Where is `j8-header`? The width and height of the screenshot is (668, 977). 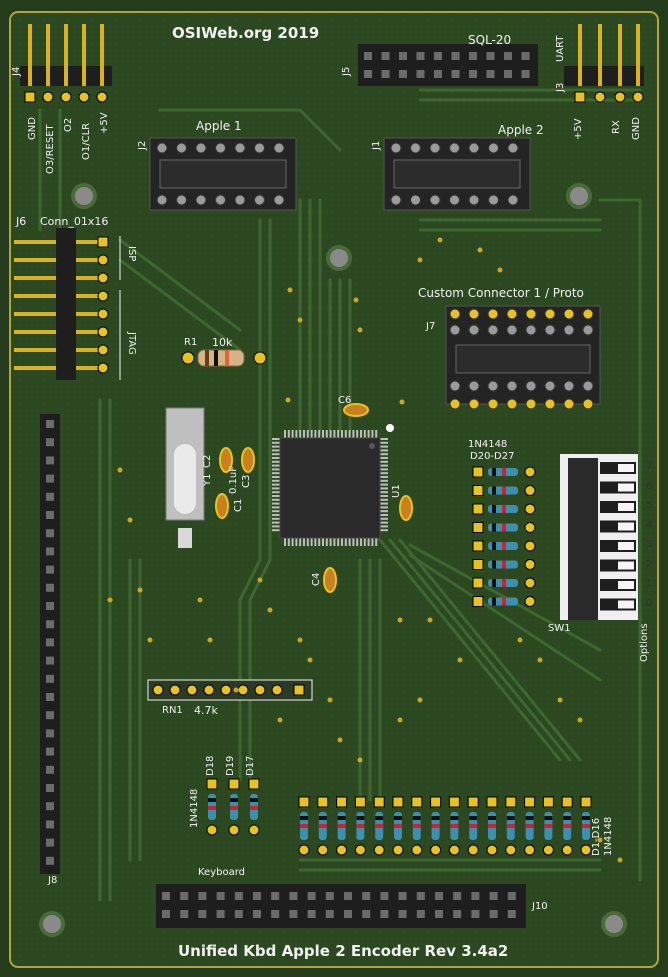
j8-header is located at coordinates (50, 644).